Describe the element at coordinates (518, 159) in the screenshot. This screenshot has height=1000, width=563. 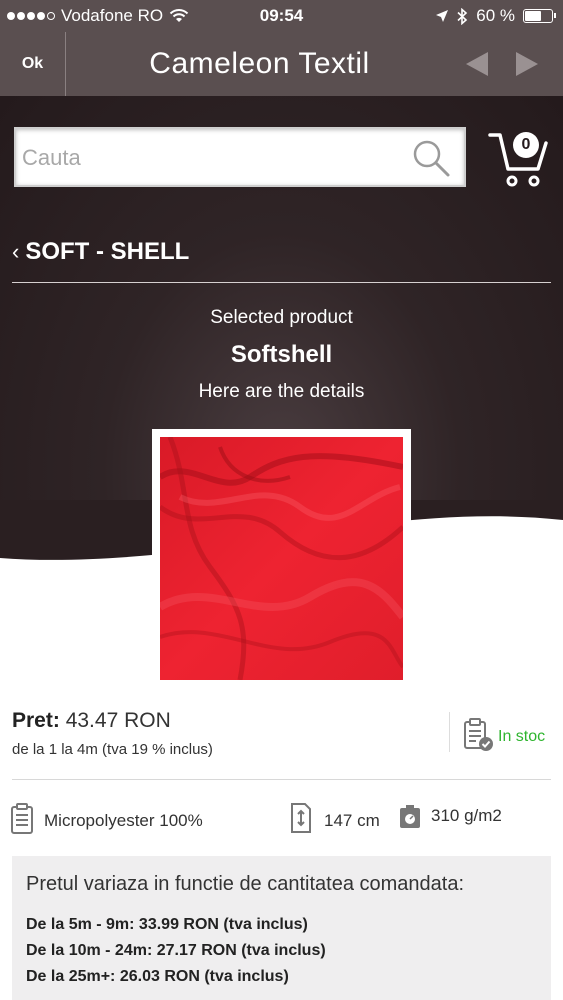
I see `cart-button: 0` at that location.